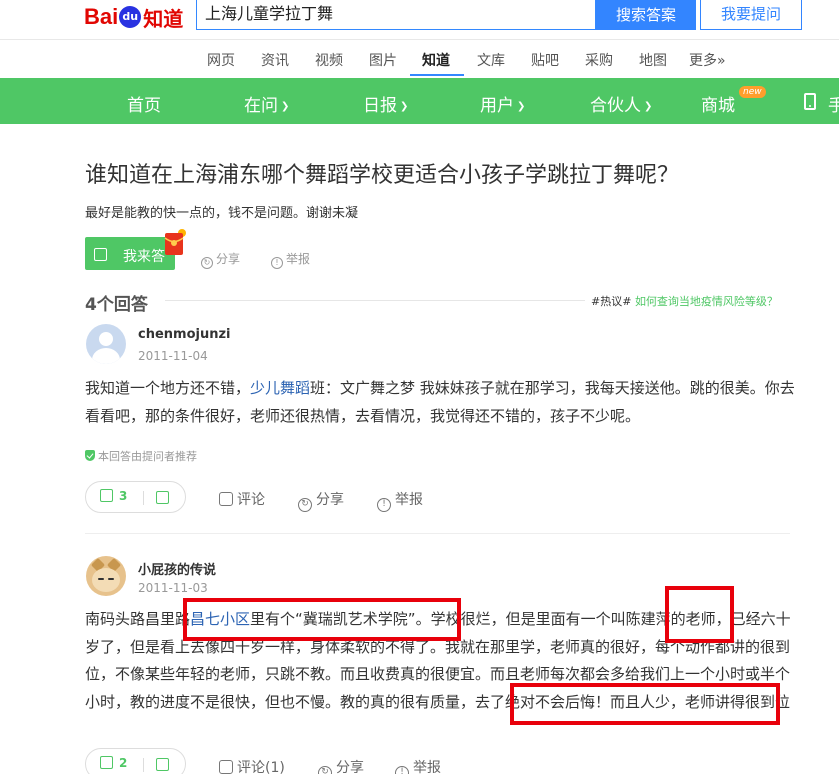  What do you see at coordinates (491, 60) in the screenshot?
I see `nav-item-wenku: 文库` at bounding box center [491, 60].